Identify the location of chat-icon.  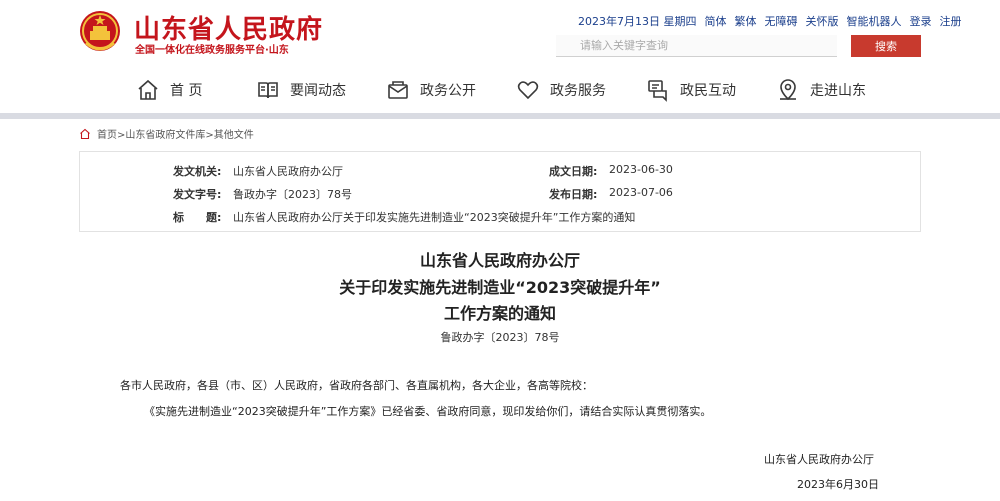
(657, 91).